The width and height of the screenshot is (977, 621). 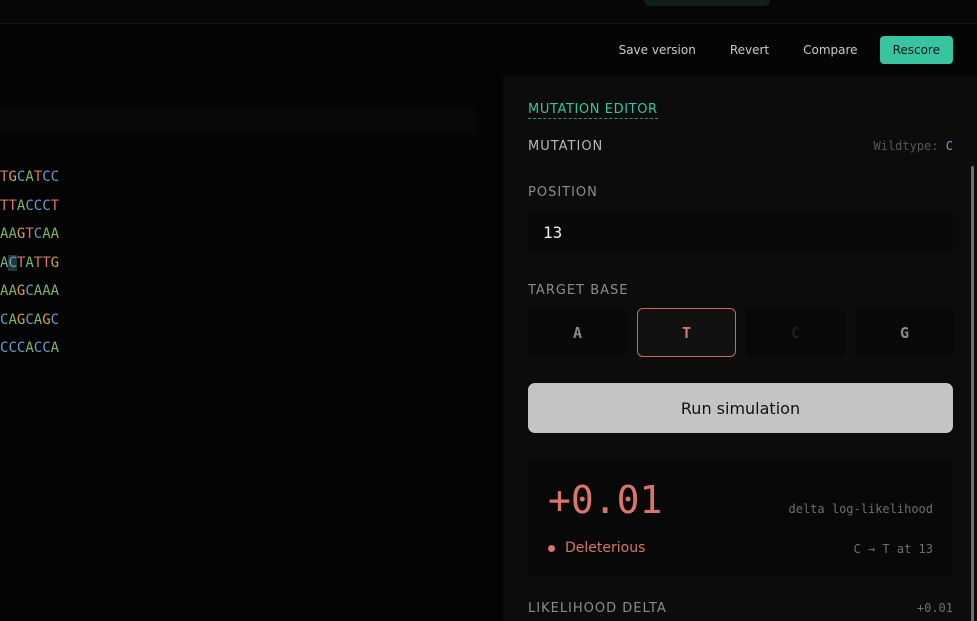 I want to click on save-version-button: Save version, so click(x=657, y=50).